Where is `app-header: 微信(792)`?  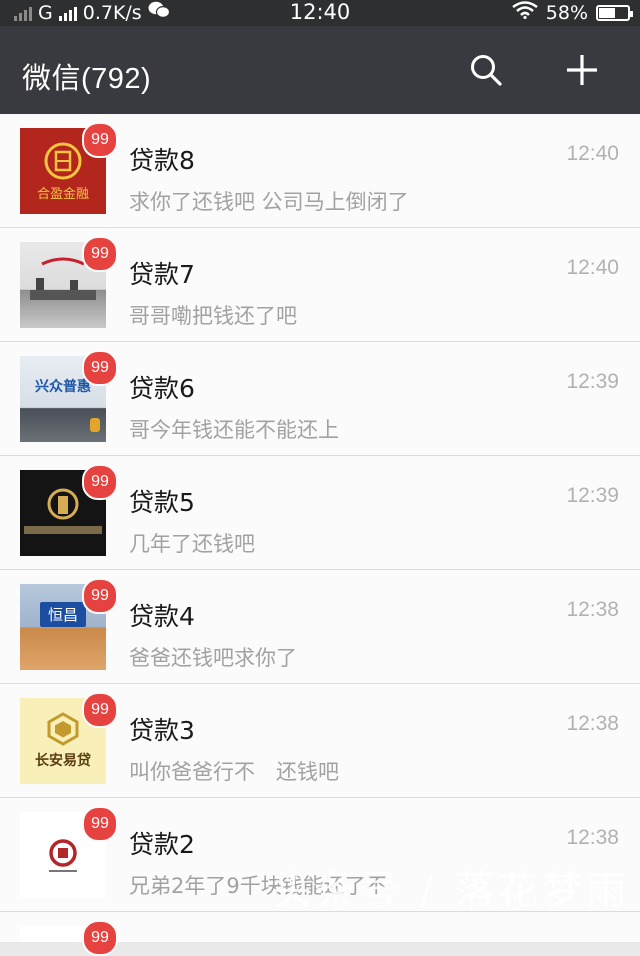
app-header: 微信(792) is located at coordinates (320, 70).